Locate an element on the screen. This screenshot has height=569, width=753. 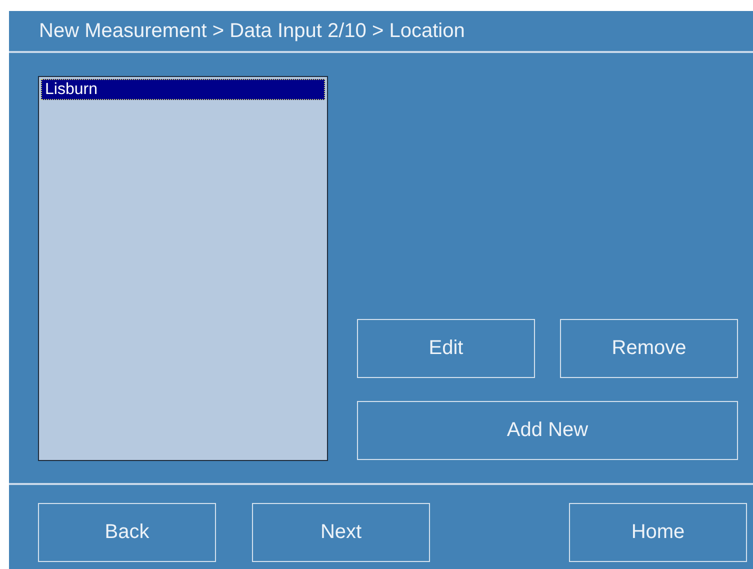
nav-button: Next is located at coordinates (341, 532).